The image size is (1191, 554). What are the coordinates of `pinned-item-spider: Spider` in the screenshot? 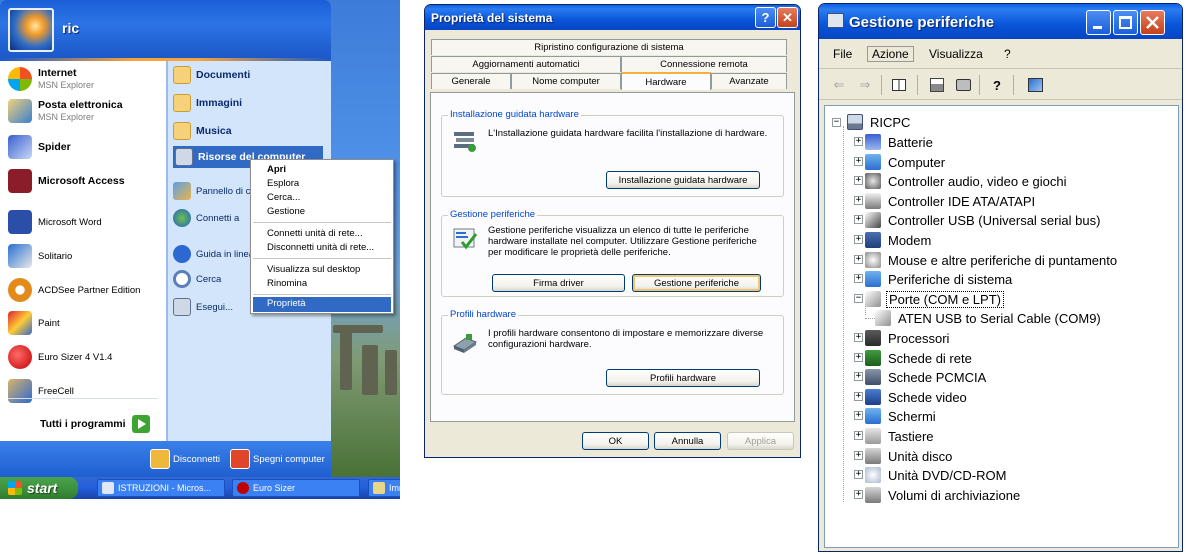 It's located at (39, 147).